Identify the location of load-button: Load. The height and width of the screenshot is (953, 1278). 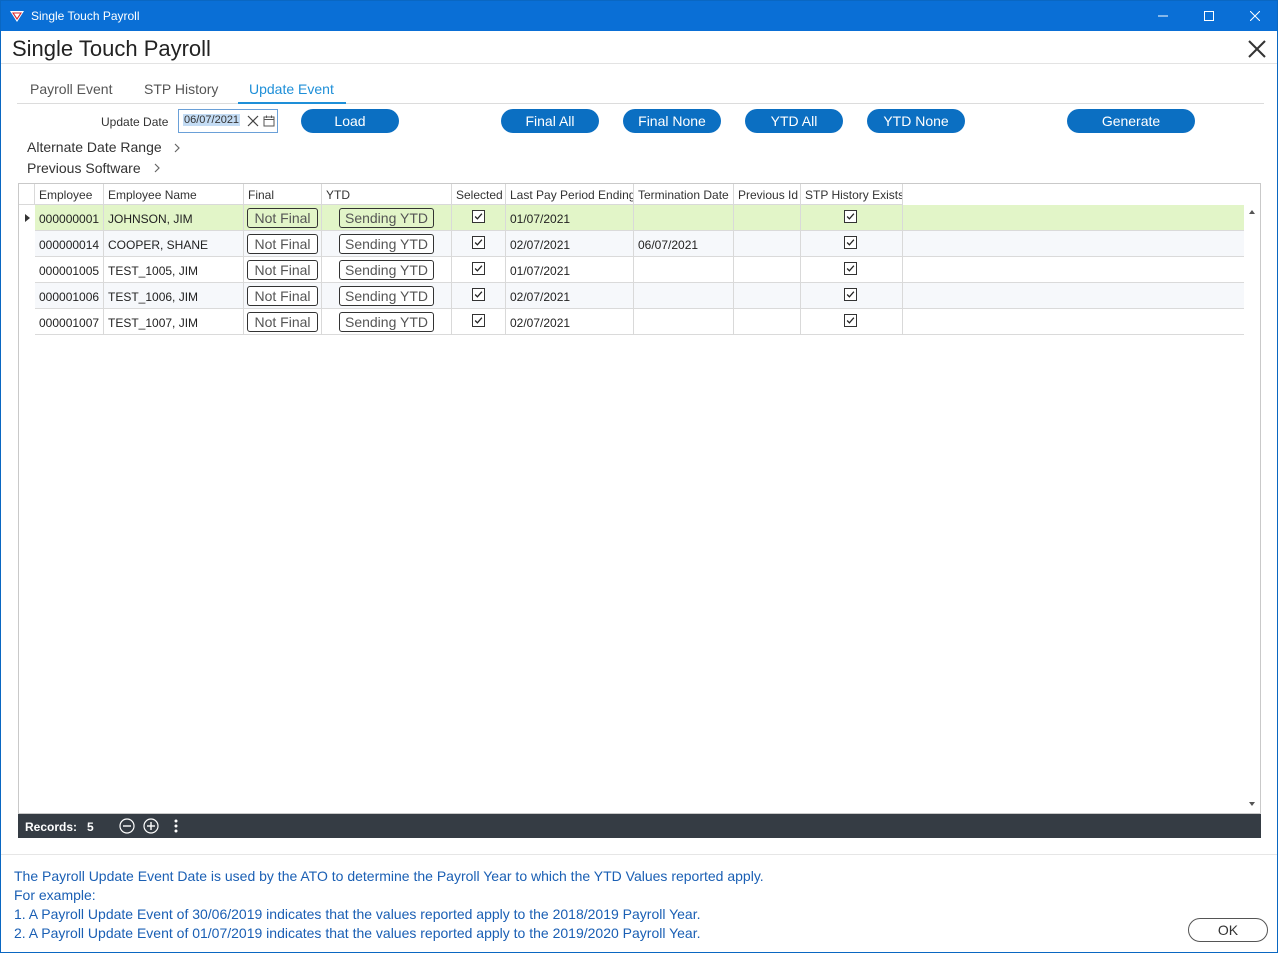
(350, 121).